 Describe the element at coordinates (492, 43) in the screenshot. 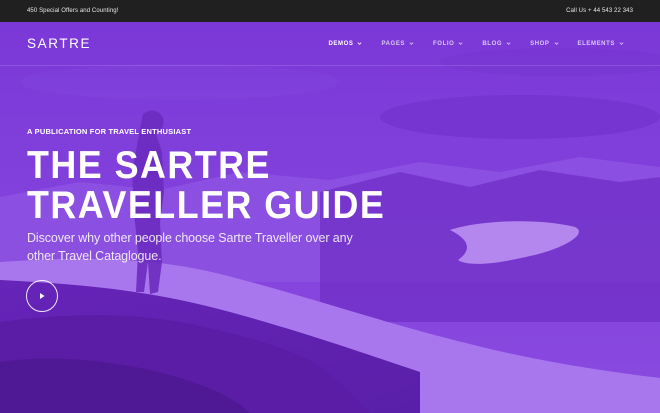

I see `nav-item-label: BLOG` at that location.